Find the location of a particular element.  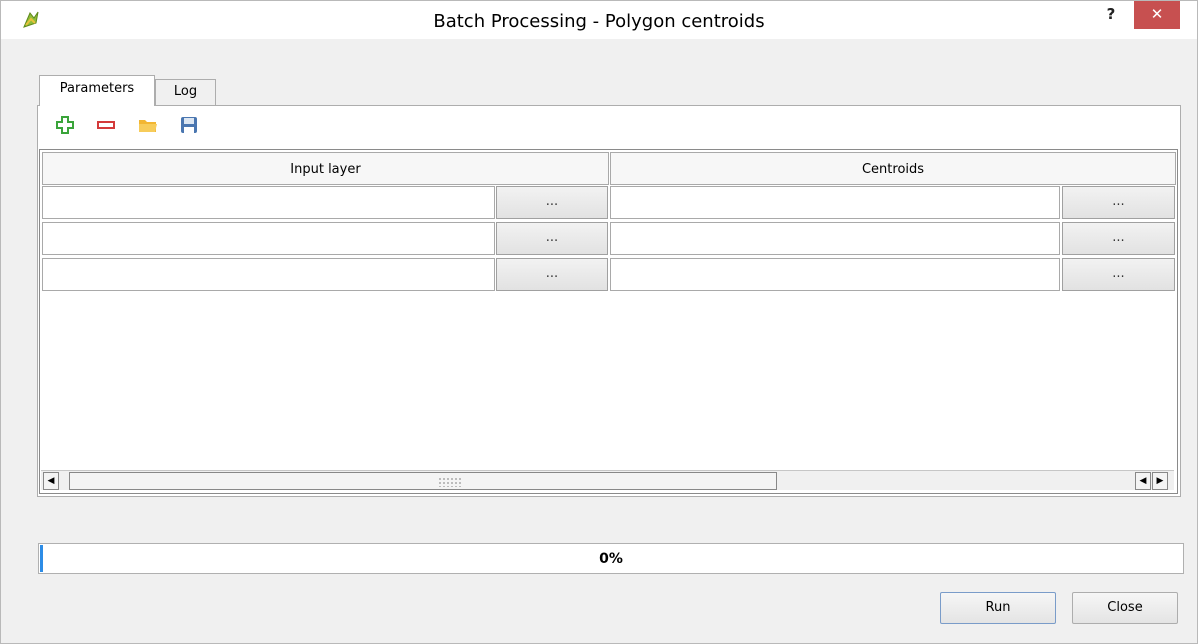

run-button: Run is located at coordinates (998, 608).